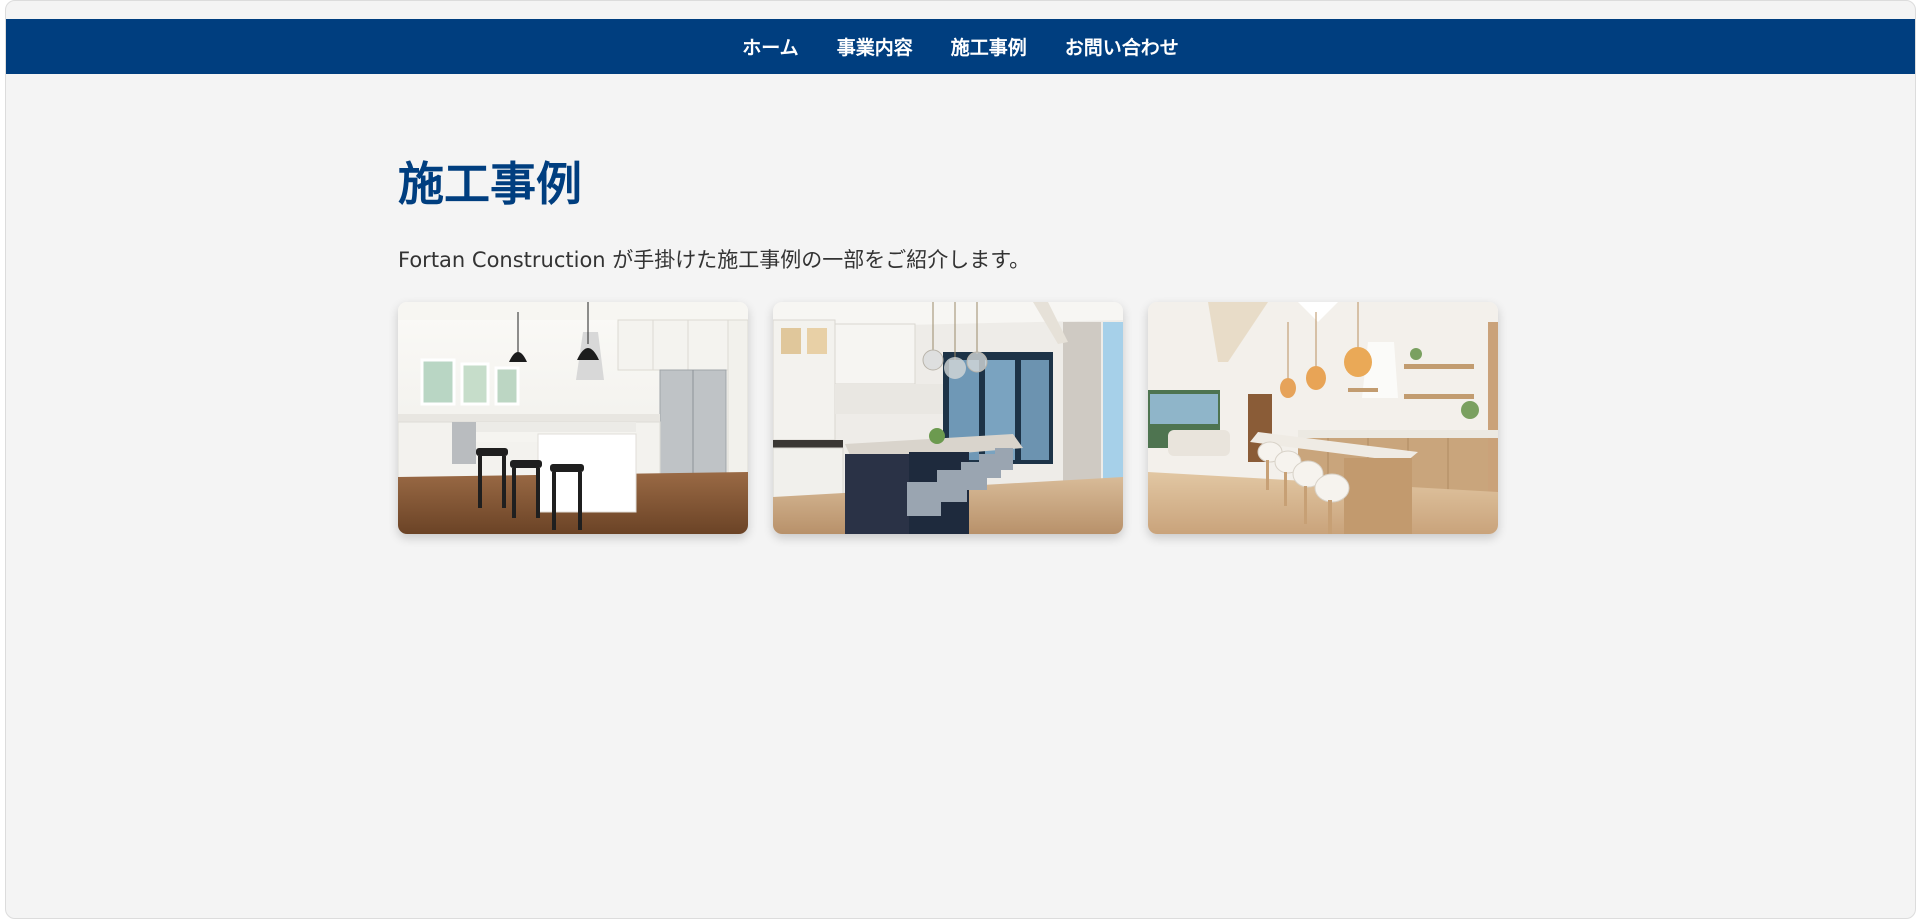 This screenshot has height=922, width=1919. I want to click on nav-item-services: 事業内容, so click(875, 46).